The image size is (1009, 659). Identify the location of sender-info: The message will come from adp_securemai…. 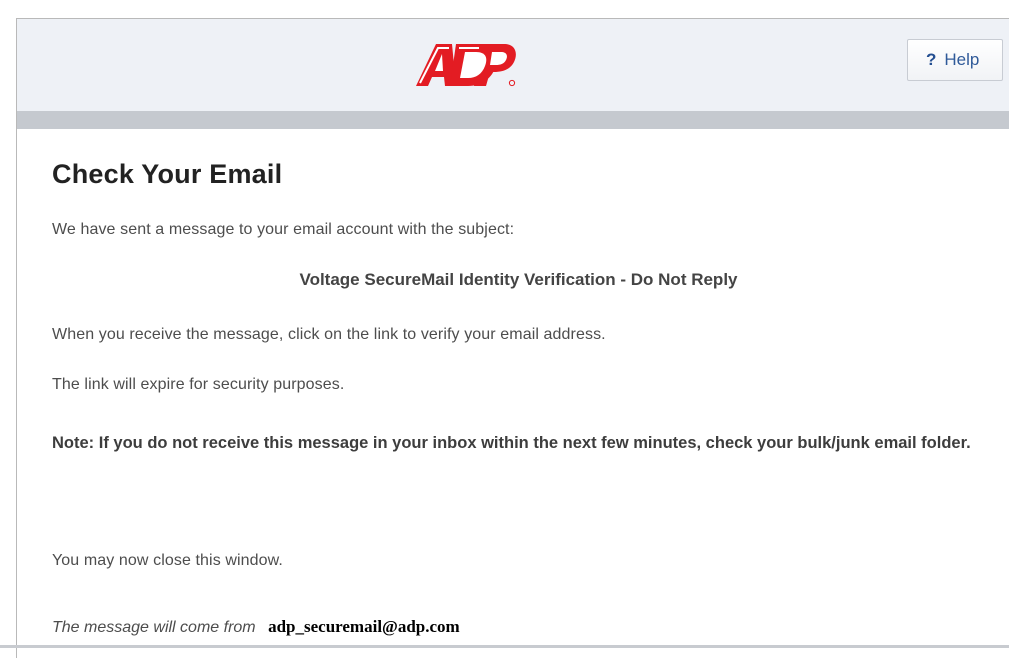
(256, 627).